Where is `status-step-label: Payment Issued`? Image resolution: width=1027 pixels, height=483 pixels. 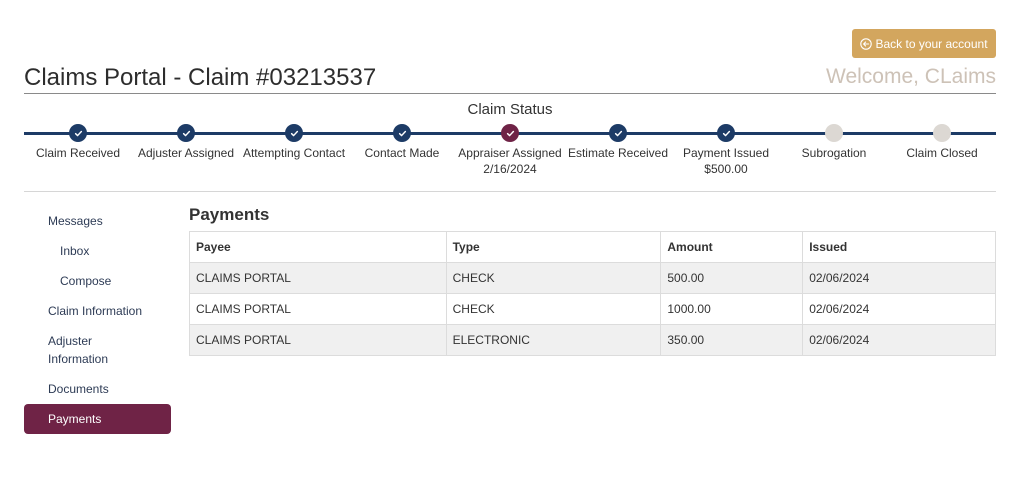
status-step-label: Payment Issued is located at coordinates (726, 153).